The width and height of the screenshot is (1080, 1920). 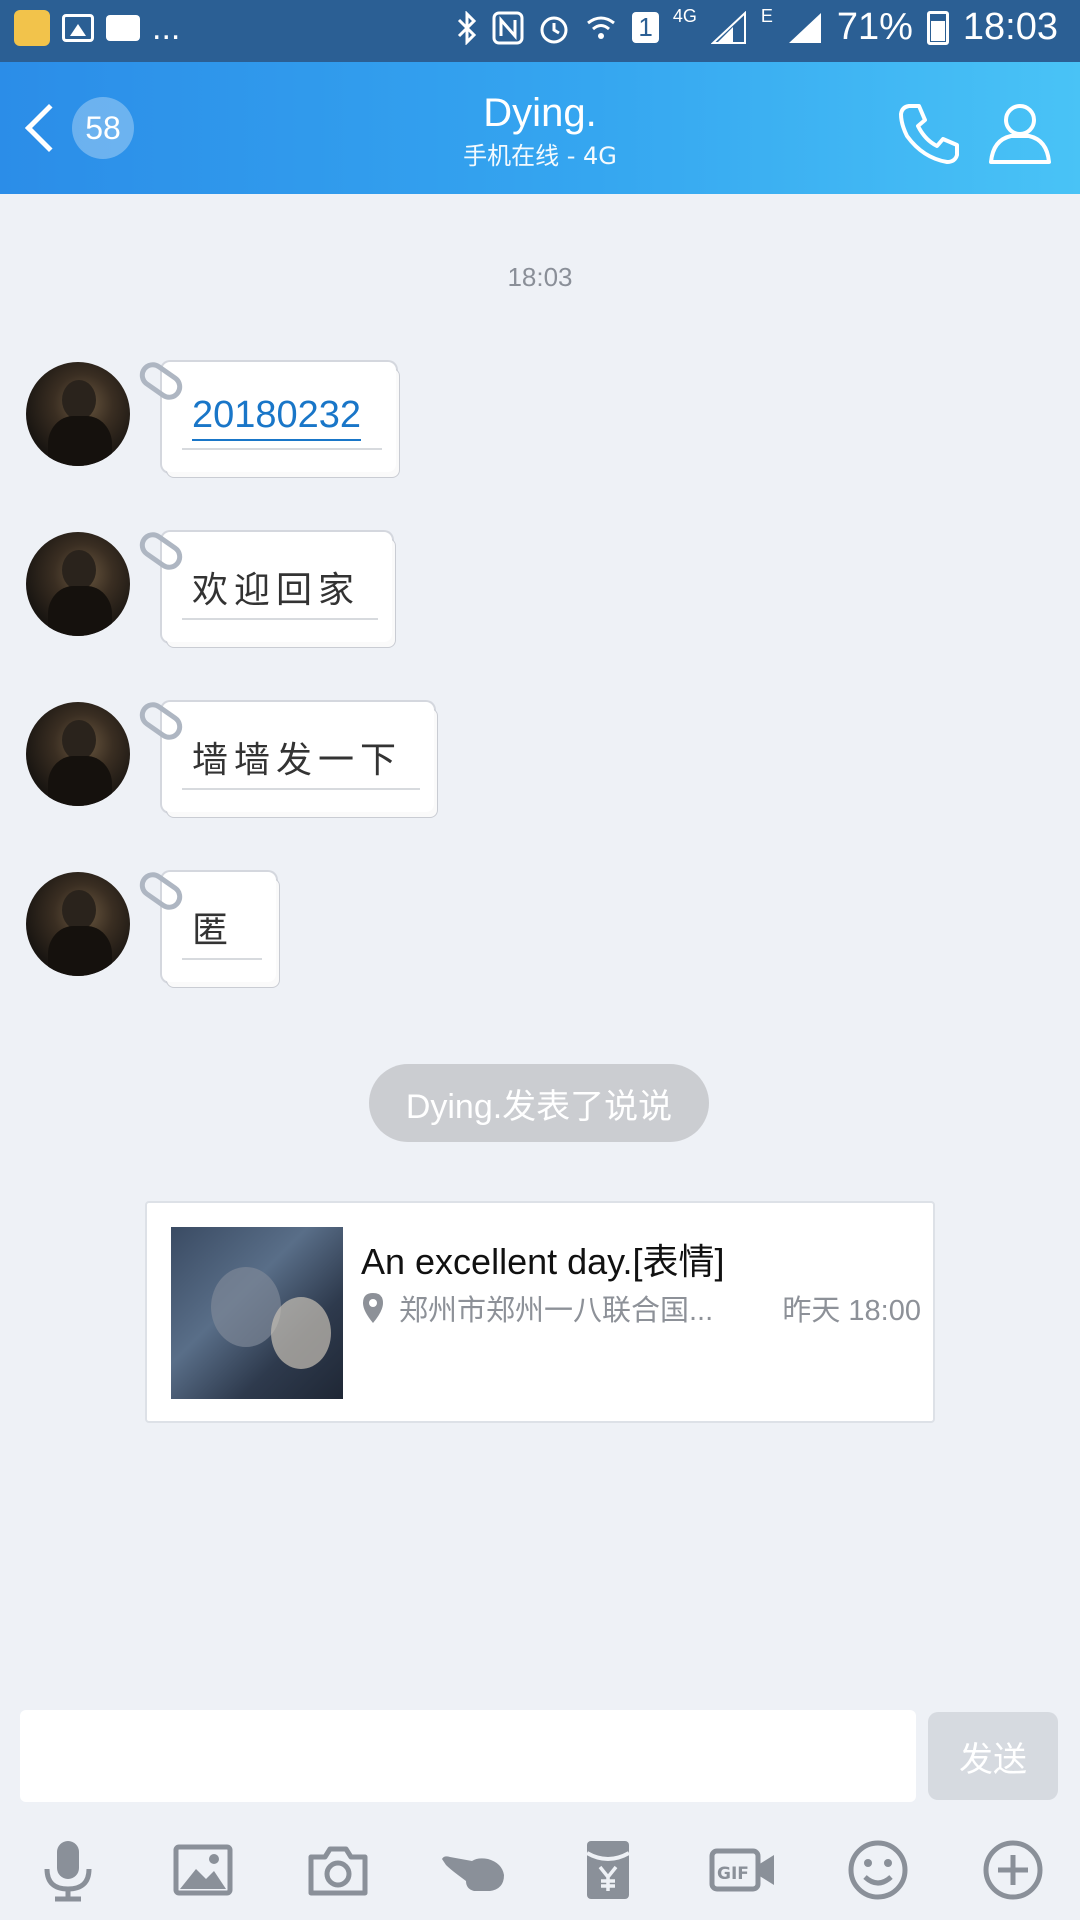 I want to click on post-time: 昨天 18:00, so click(x=851, y=1311).